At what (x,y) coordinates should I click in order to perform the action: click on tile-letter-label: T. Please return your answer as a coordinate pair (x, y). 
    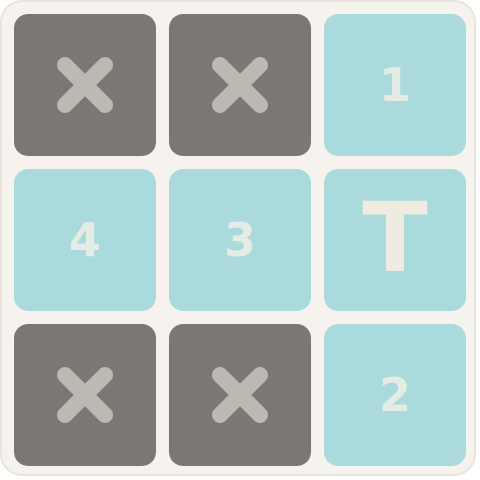
    Looking at the image, I should click on (395, 238).